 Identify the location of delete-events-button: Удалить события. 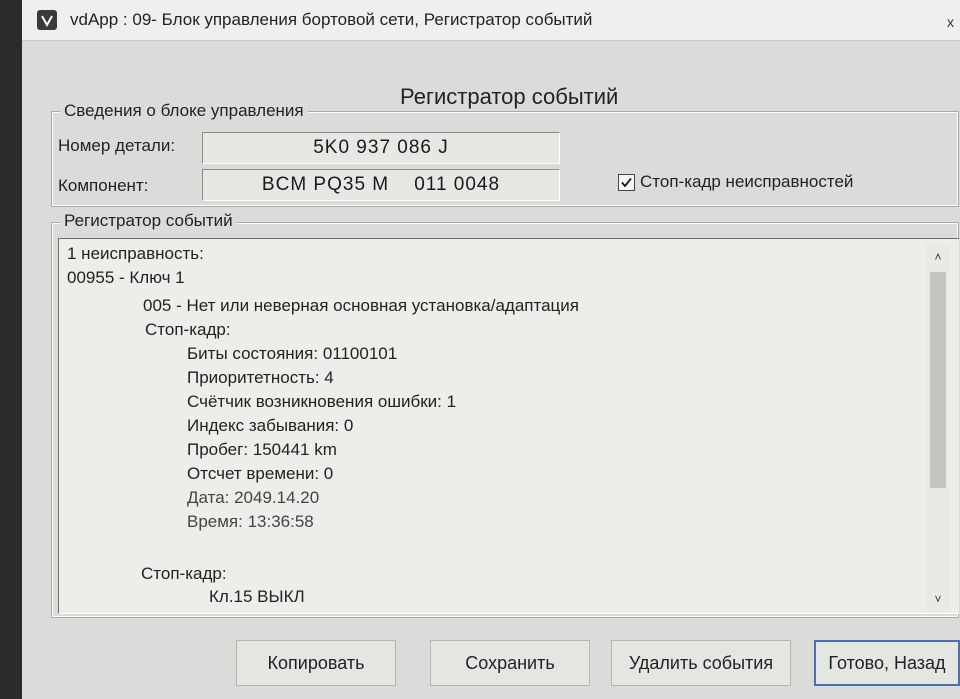
(701, 663).